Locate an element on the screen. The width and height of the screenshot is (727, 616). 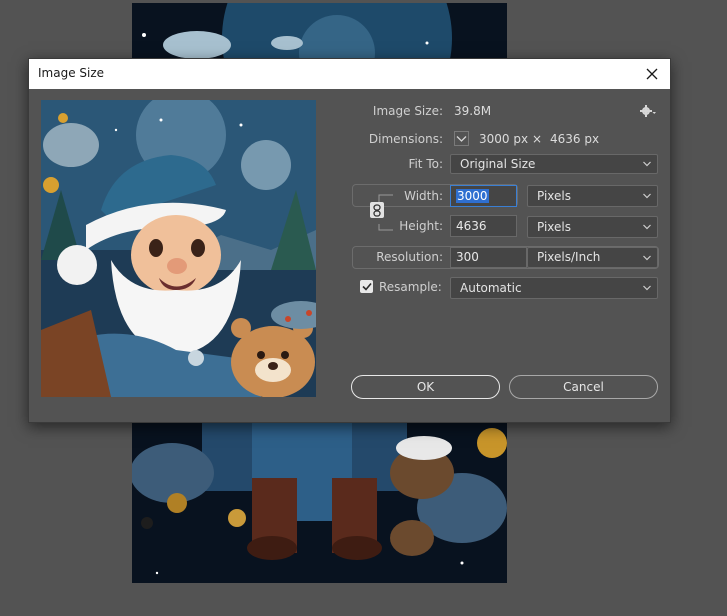
image-size-label: Image Size: is located at coordinates (407, 111).